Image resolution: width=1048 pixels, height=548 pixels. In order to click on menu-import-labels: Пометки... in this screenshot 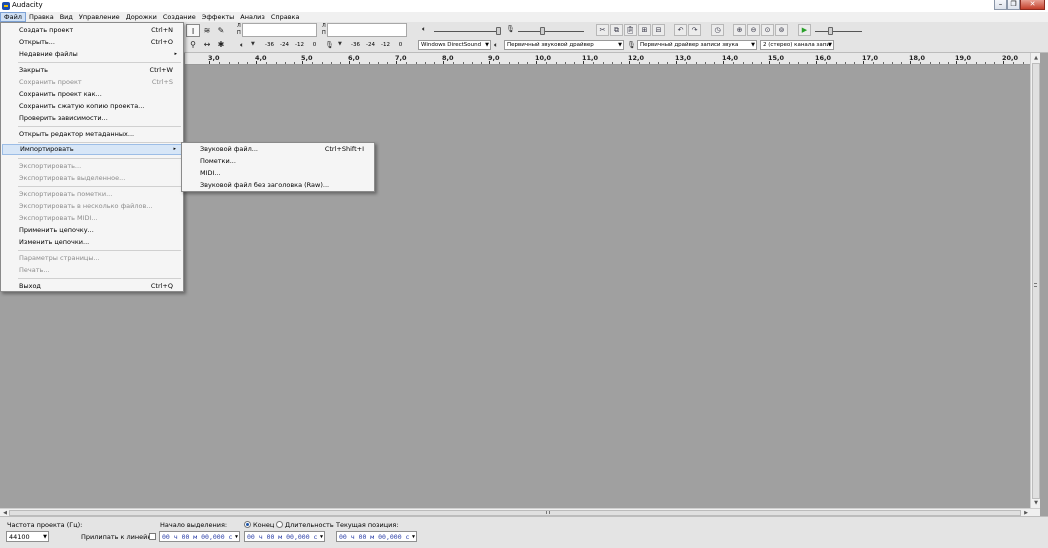, I will do `click(278, 161)`.